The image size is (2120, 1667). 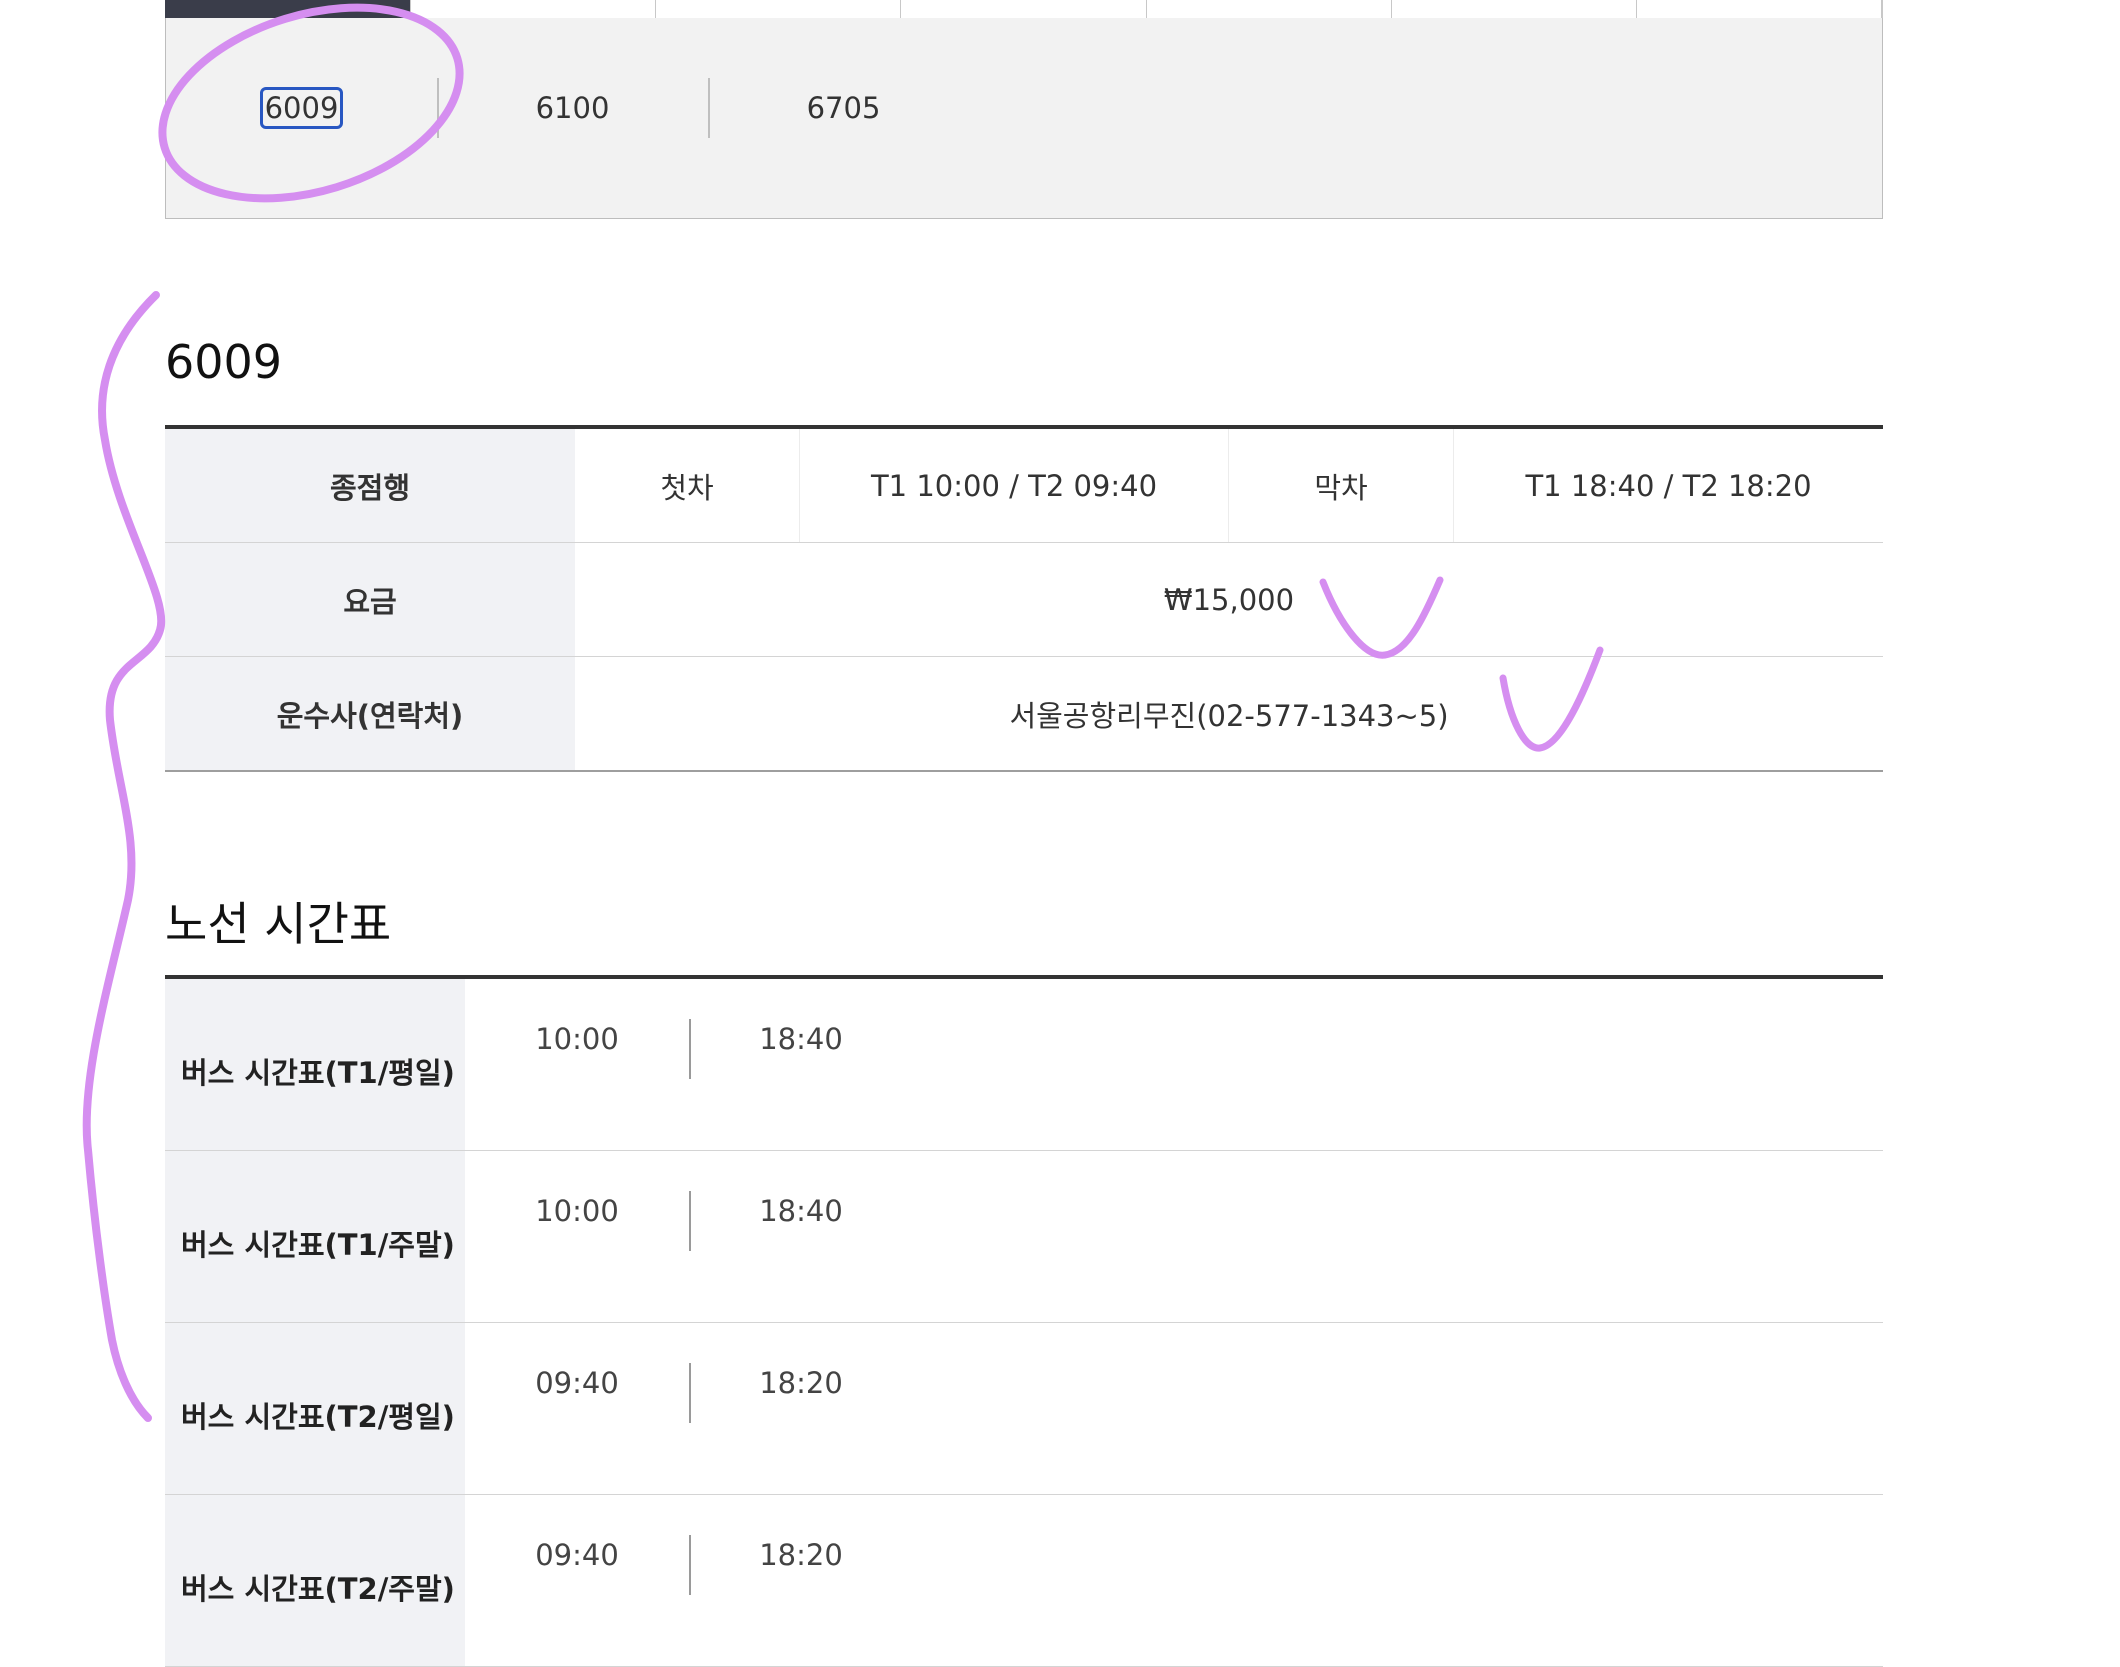 I want to click on route-category-tabs, so click(x=1024, y=16).